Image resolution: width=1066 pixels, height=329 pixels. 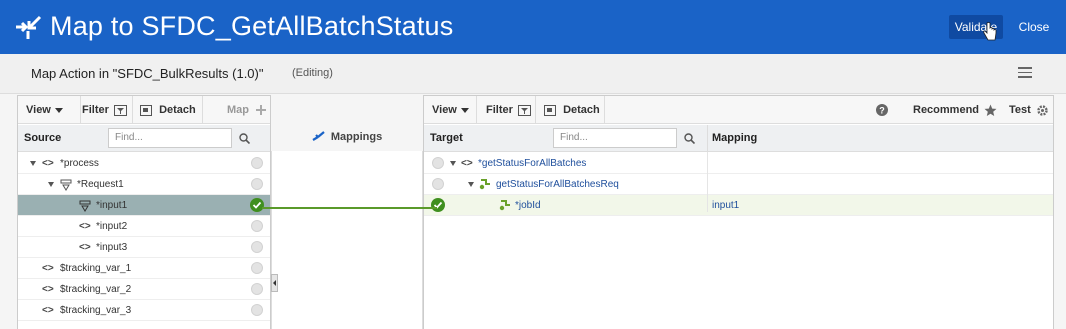 I want to click on source-row-label: $tracking_var_1, so click(x=96, y=268).